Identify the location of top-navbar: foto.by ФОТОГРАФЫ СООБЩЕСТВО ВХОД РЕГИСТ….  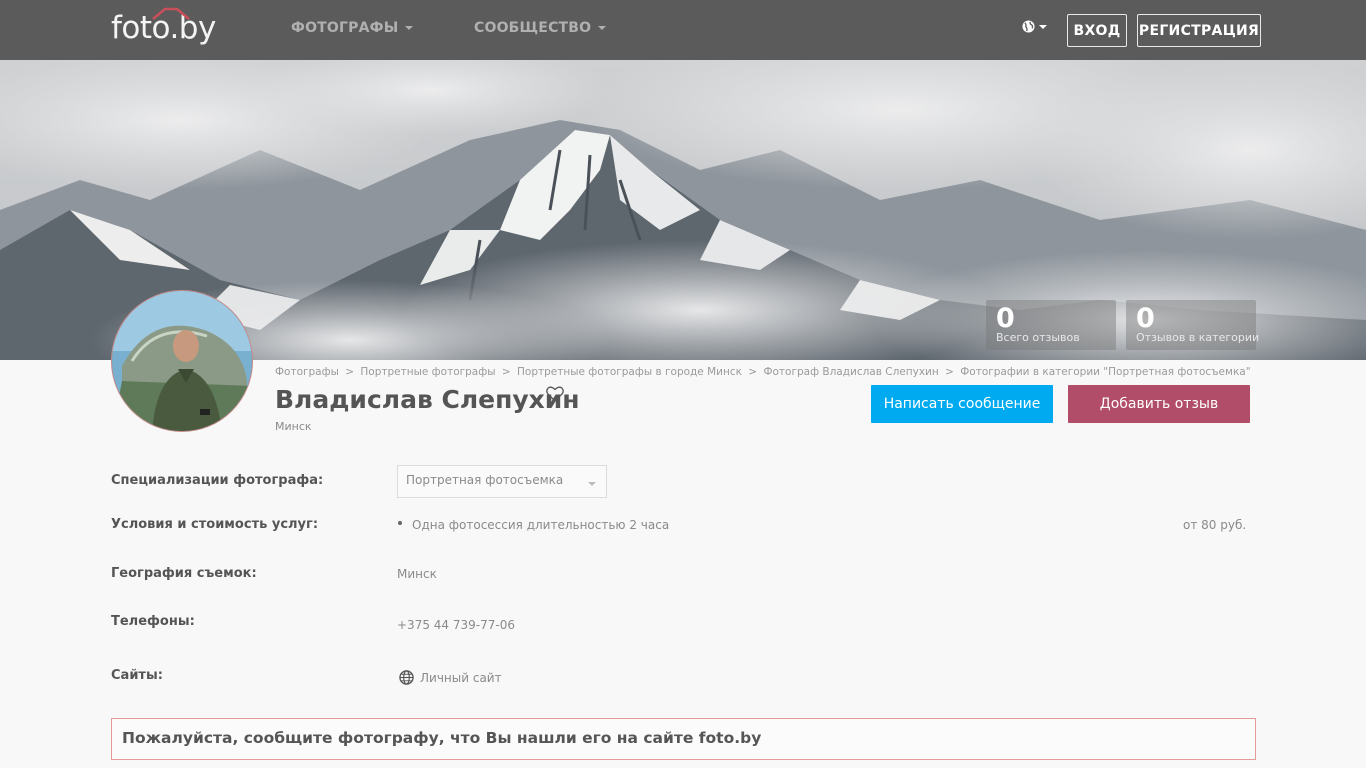
(683, 30).